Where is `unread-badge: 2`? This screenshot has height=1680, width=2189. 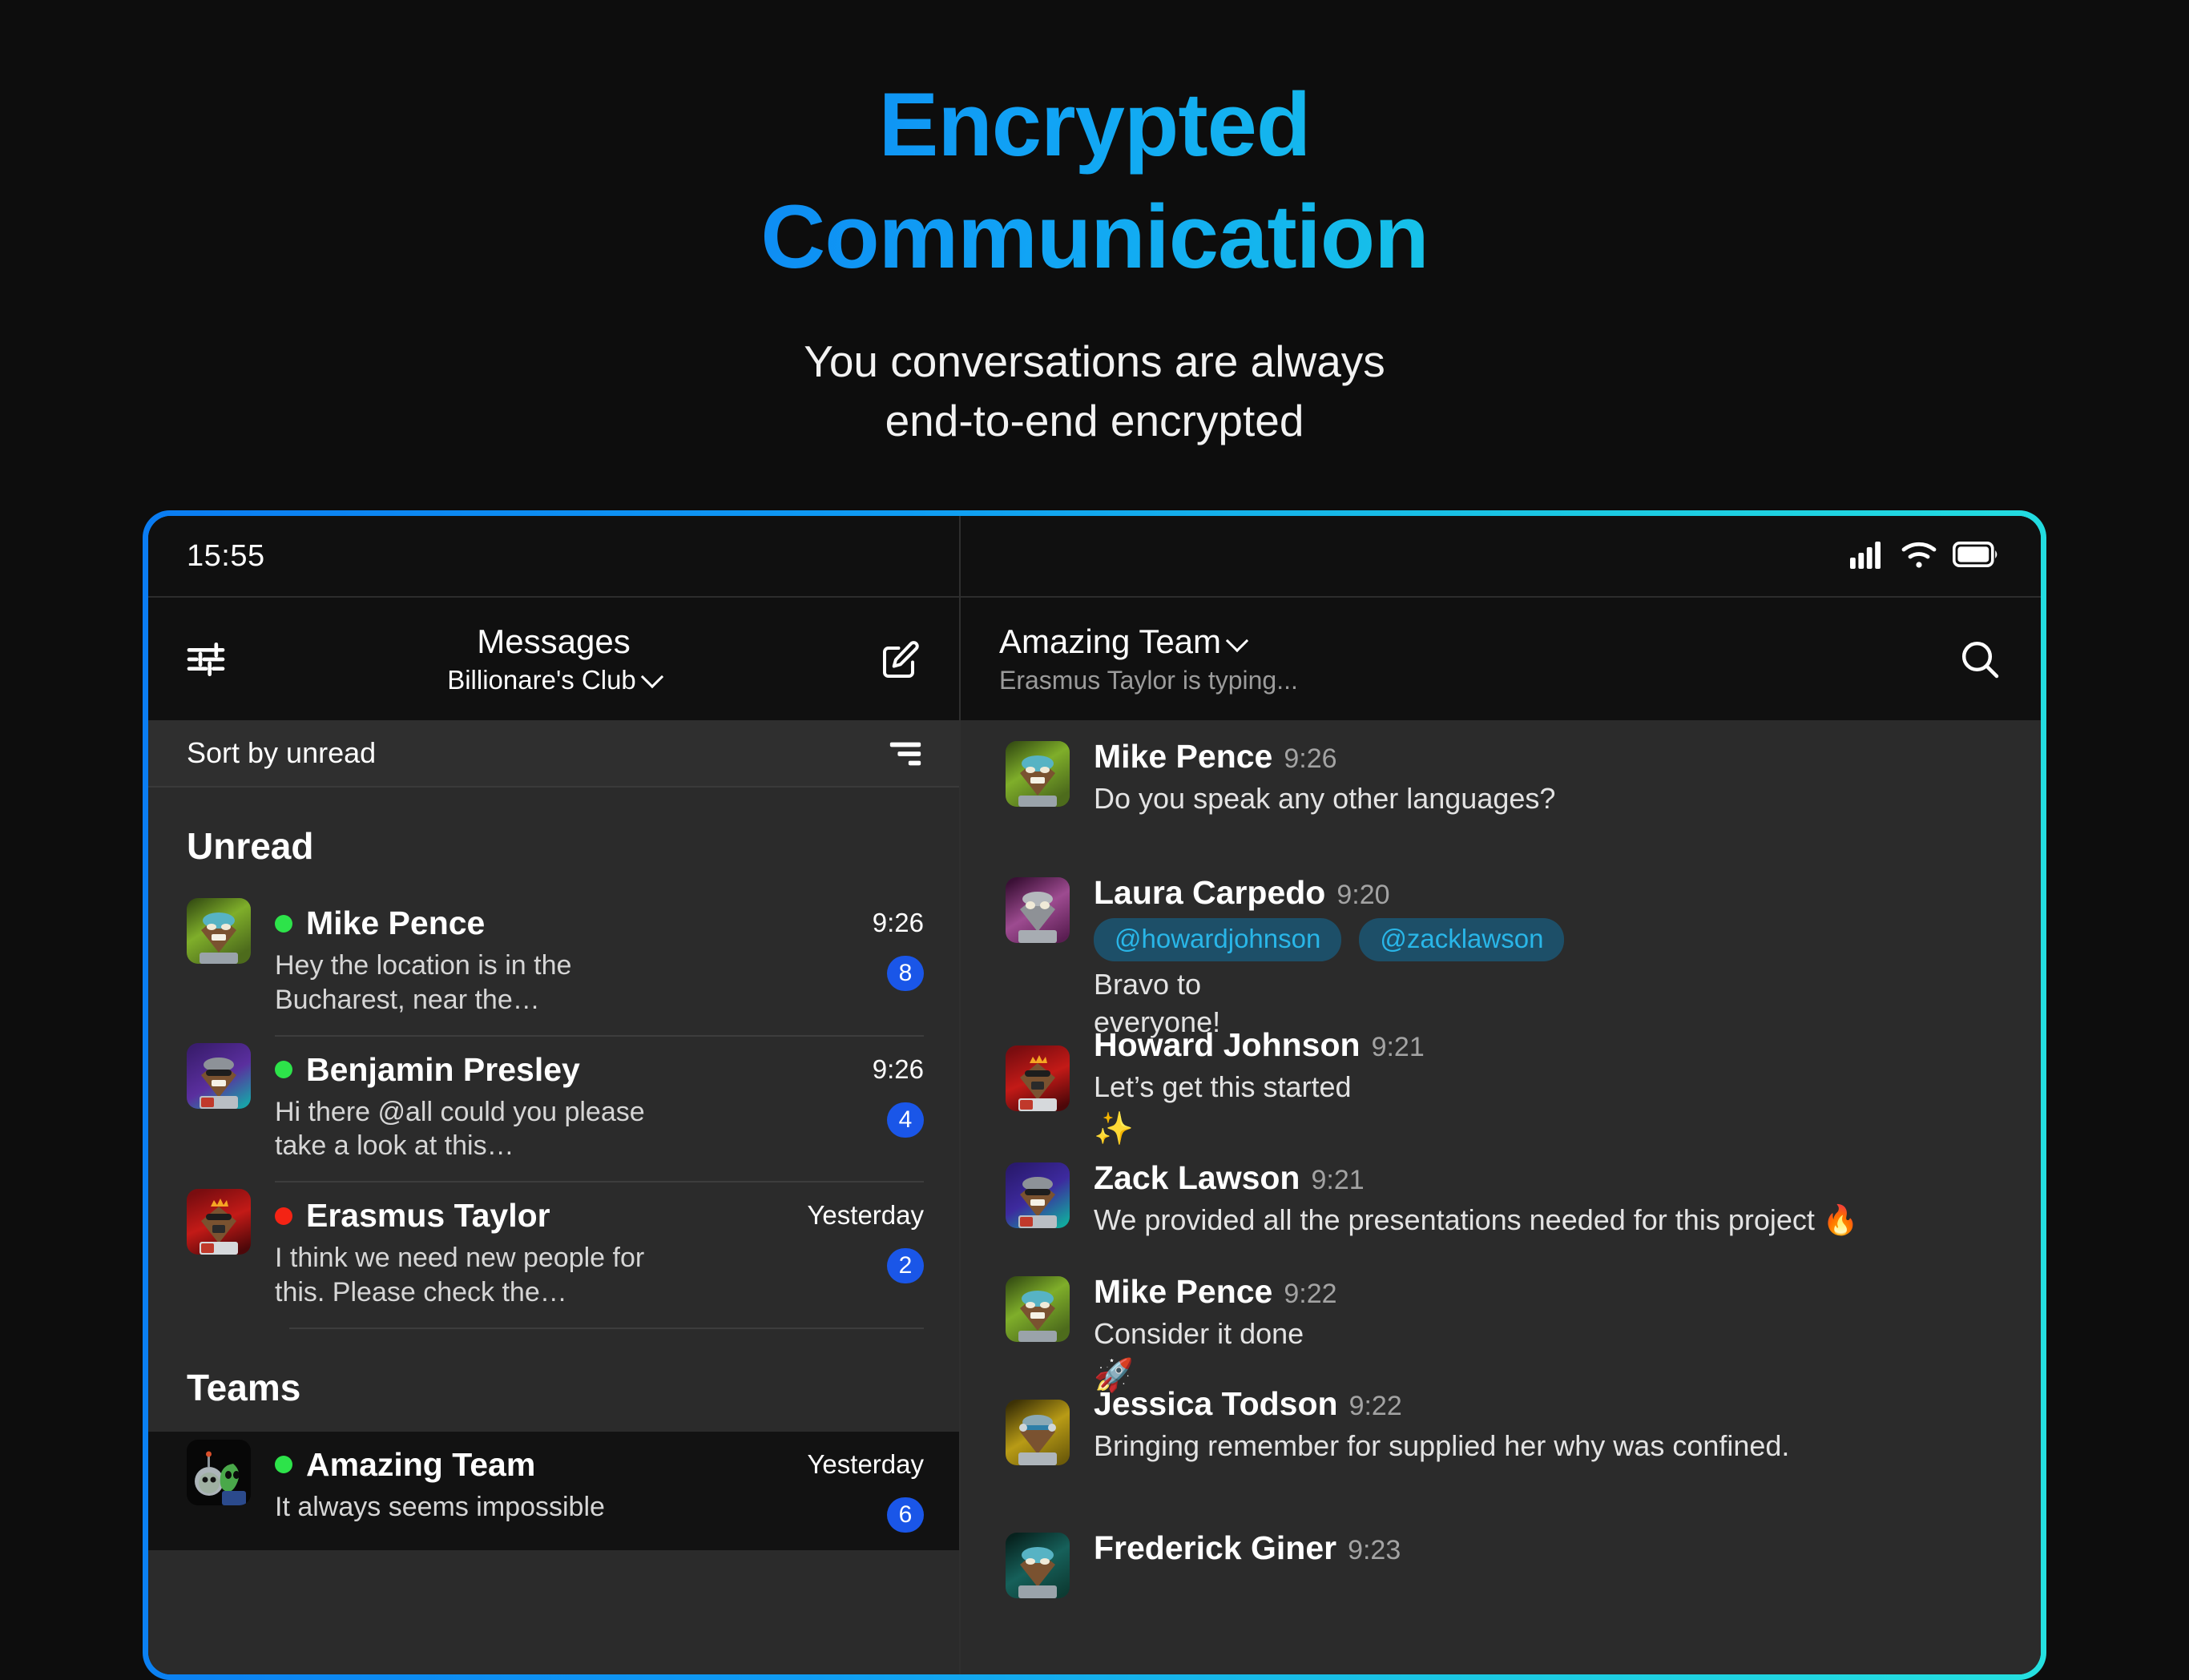 unread-badge: 2 is located at coordinates (905, 1266).